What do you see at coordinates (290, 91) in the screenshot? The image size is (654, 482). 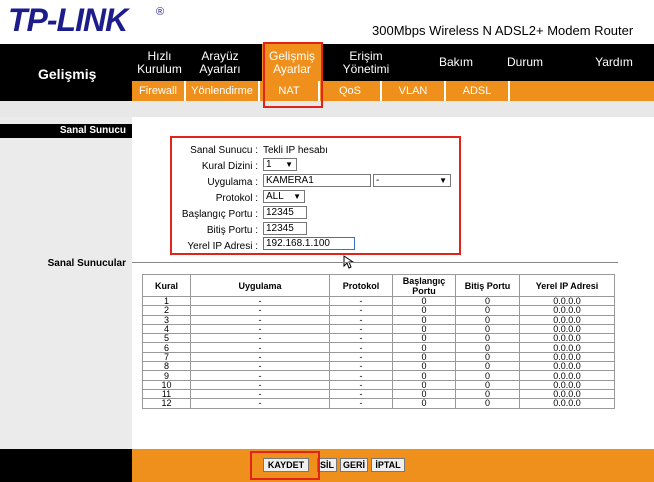 I see `subnav-nat: NAT` at bounding box center [290, 91].